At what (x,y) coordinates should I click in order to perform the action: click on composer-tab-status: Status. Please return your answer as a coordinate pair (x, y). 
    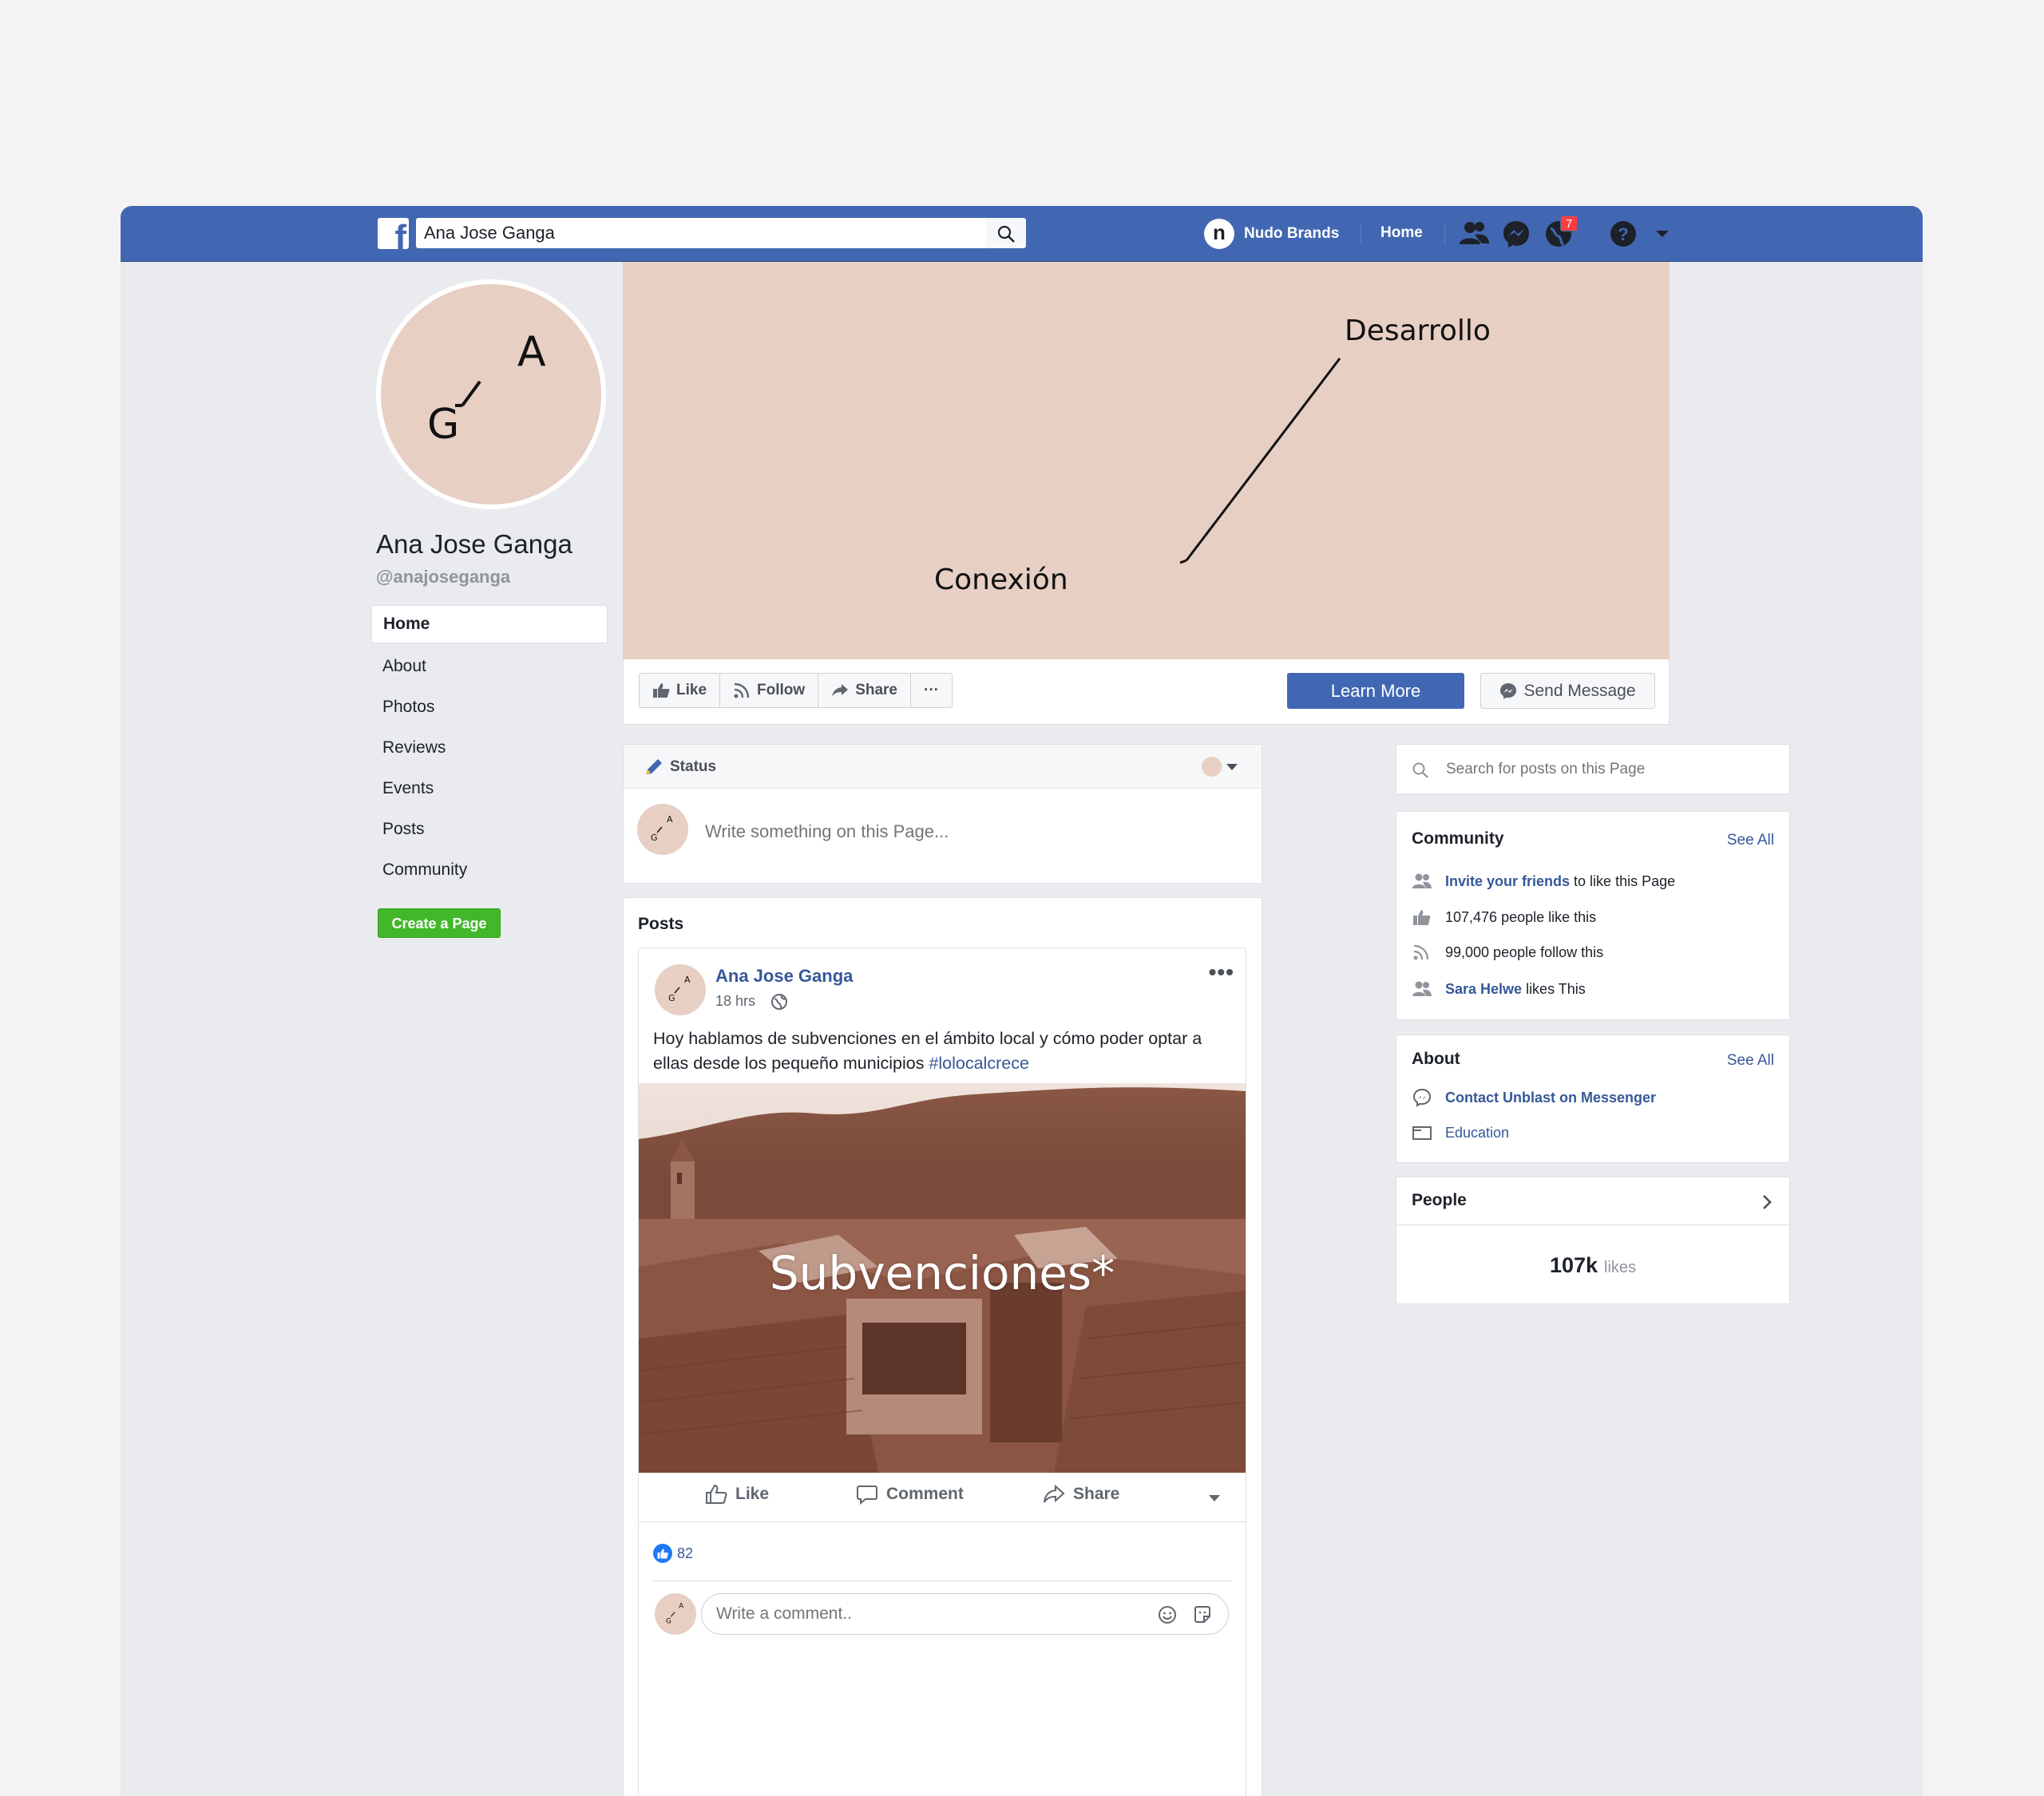
    Looking at the image, I should click on (693, 767).